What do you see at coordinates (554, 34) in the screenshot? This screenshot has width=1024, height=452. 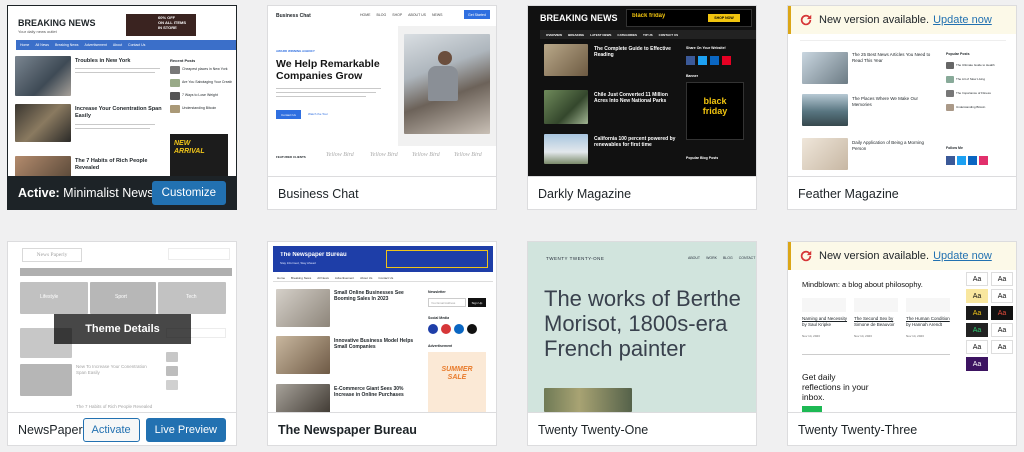 I see `nav-item: OVERVIEW` at bounding box center [554, 34].